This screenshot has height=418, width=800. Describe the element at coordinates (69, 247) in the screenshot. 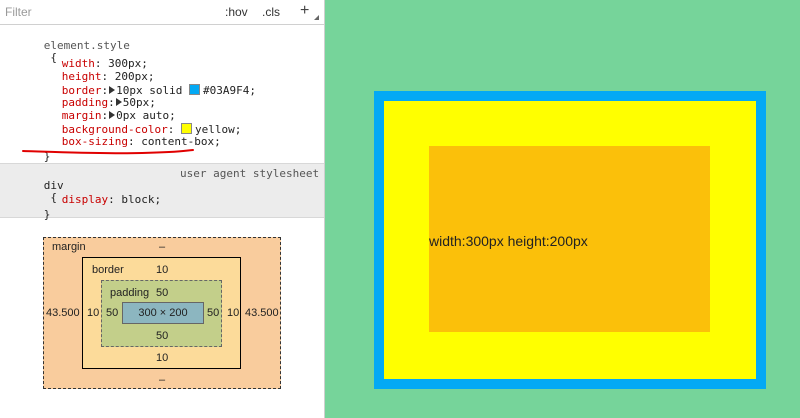

I see `margin-label: margin` at that location.